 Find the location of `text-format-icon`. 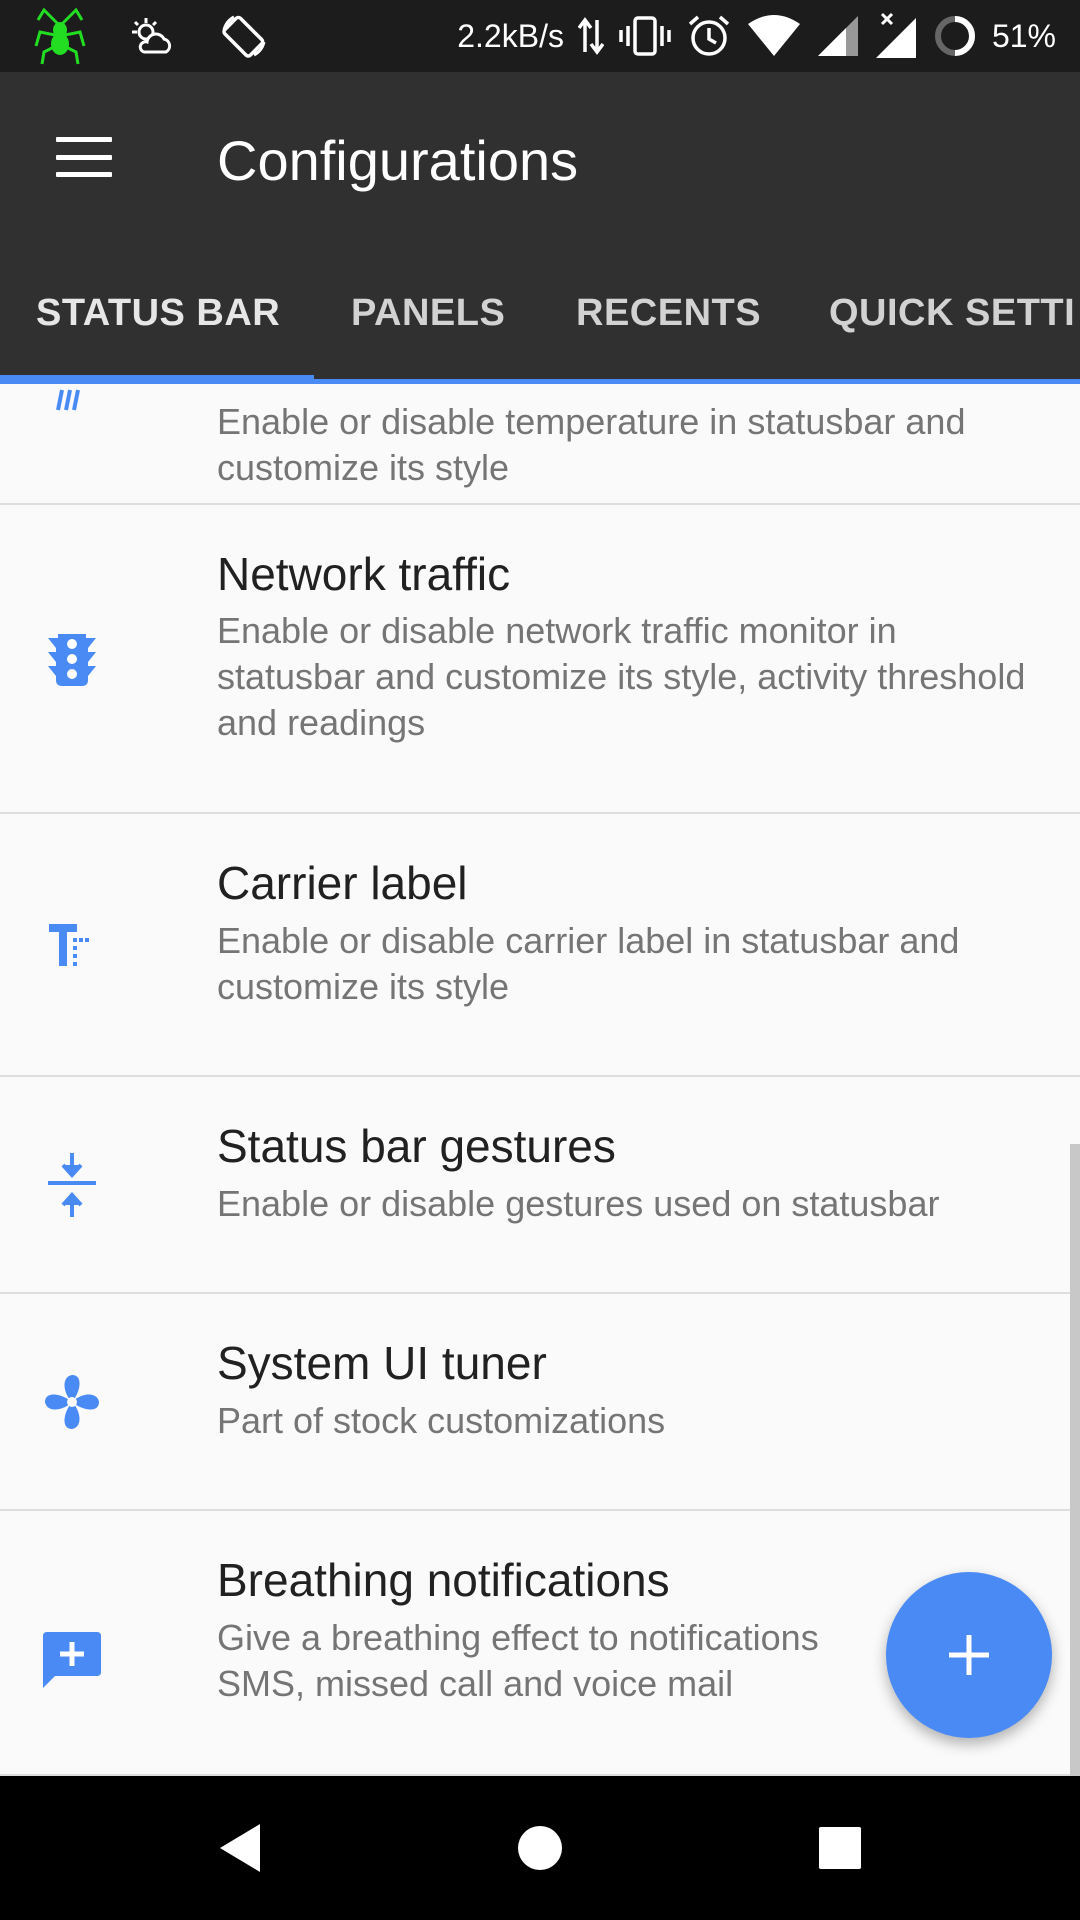

text-format-icon is located at coordinates (72, 946).